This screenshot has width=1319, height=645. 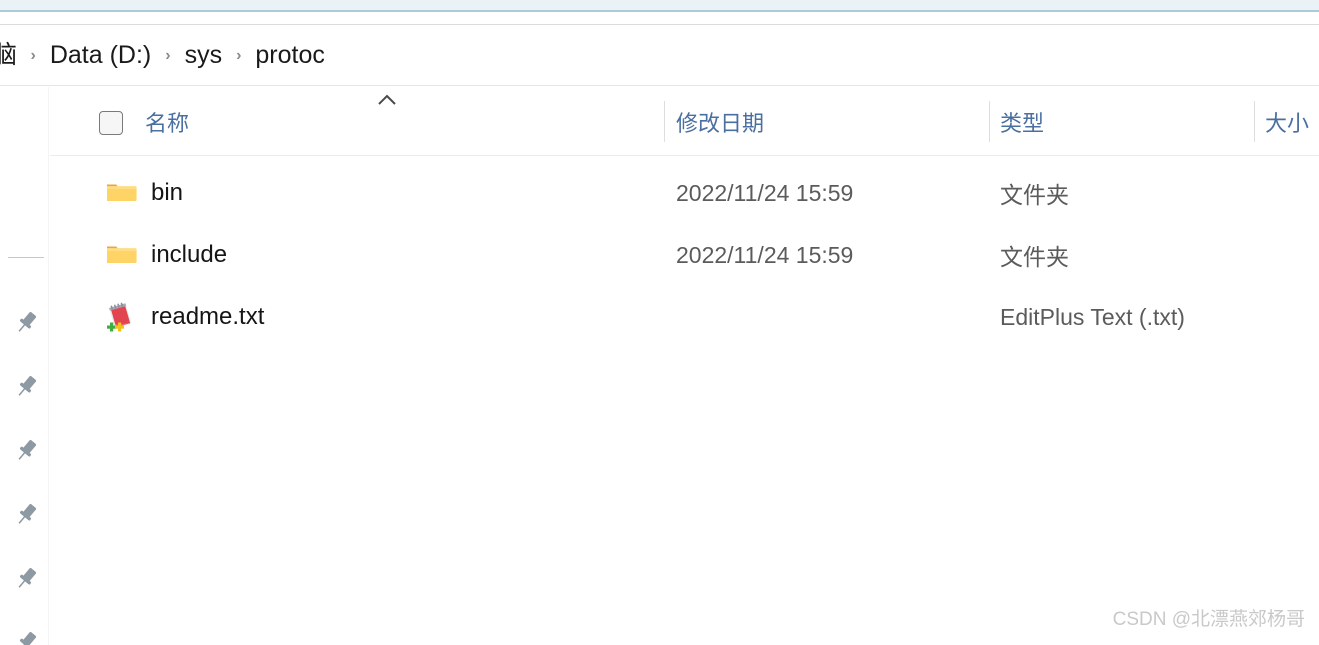 I want to click on table-row: include 2022/11/24 15:59 文件夹, so click(x=684, y=255).